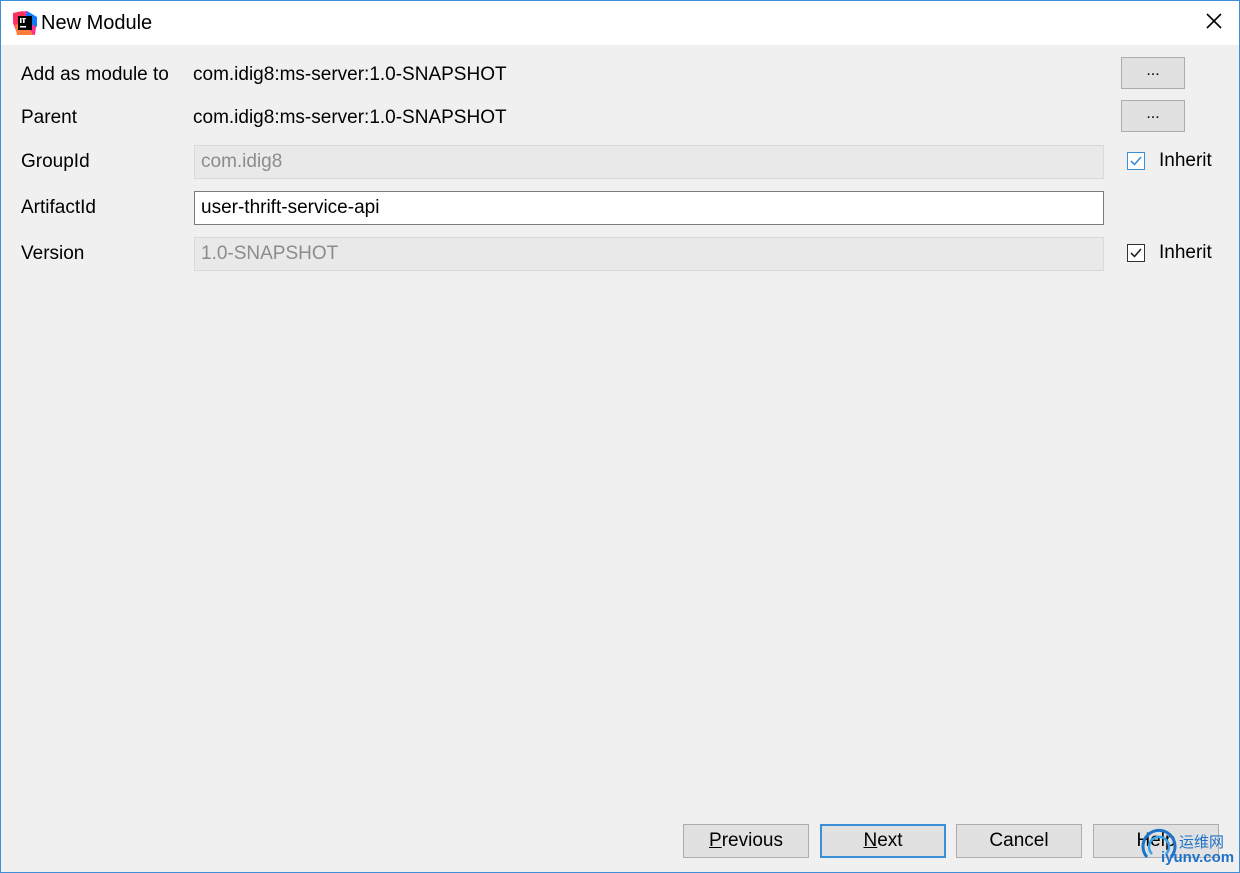 The width and height of the screenshot is (1240, 873). What do you see at coordinates (870, 840) in the screenshot?
I see `next-mnemonic: N` at bounding box center [870, 840].